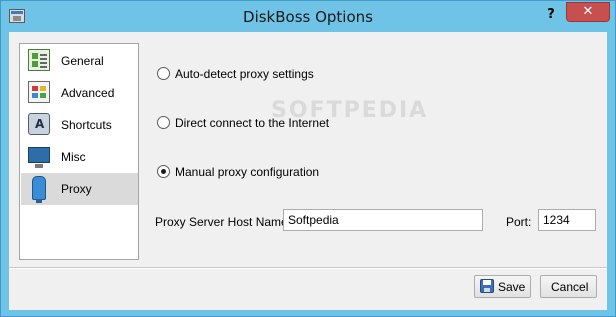  Describe the element at coordinates (519, 222) in the screenshot. I see `port-label: Port:` at that location.